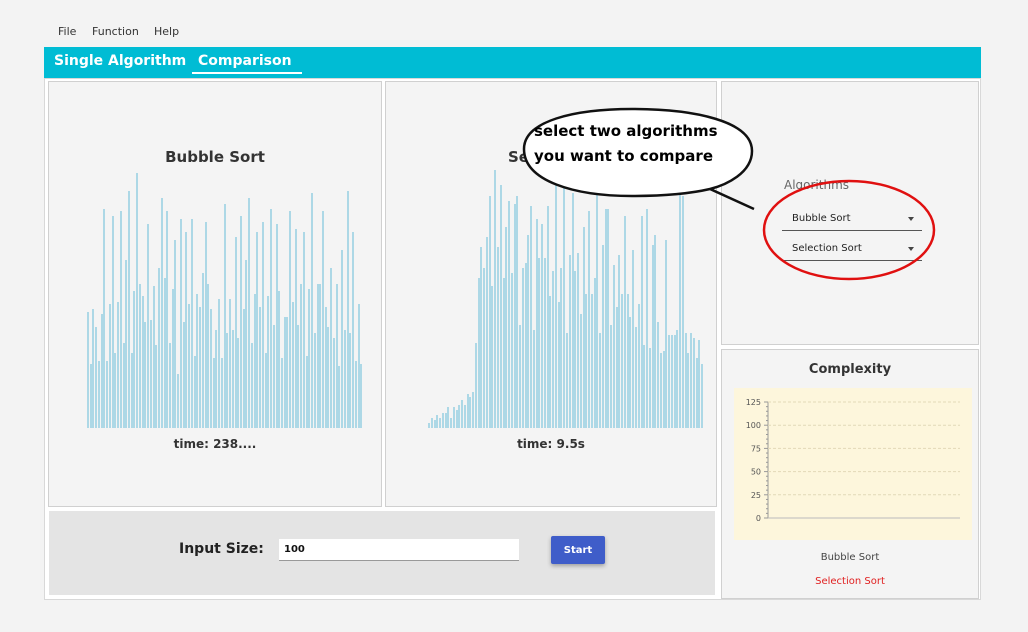 This screenshot has height=632, width=1028. I want to click on y-tick-label: 0, so click(758, 518).